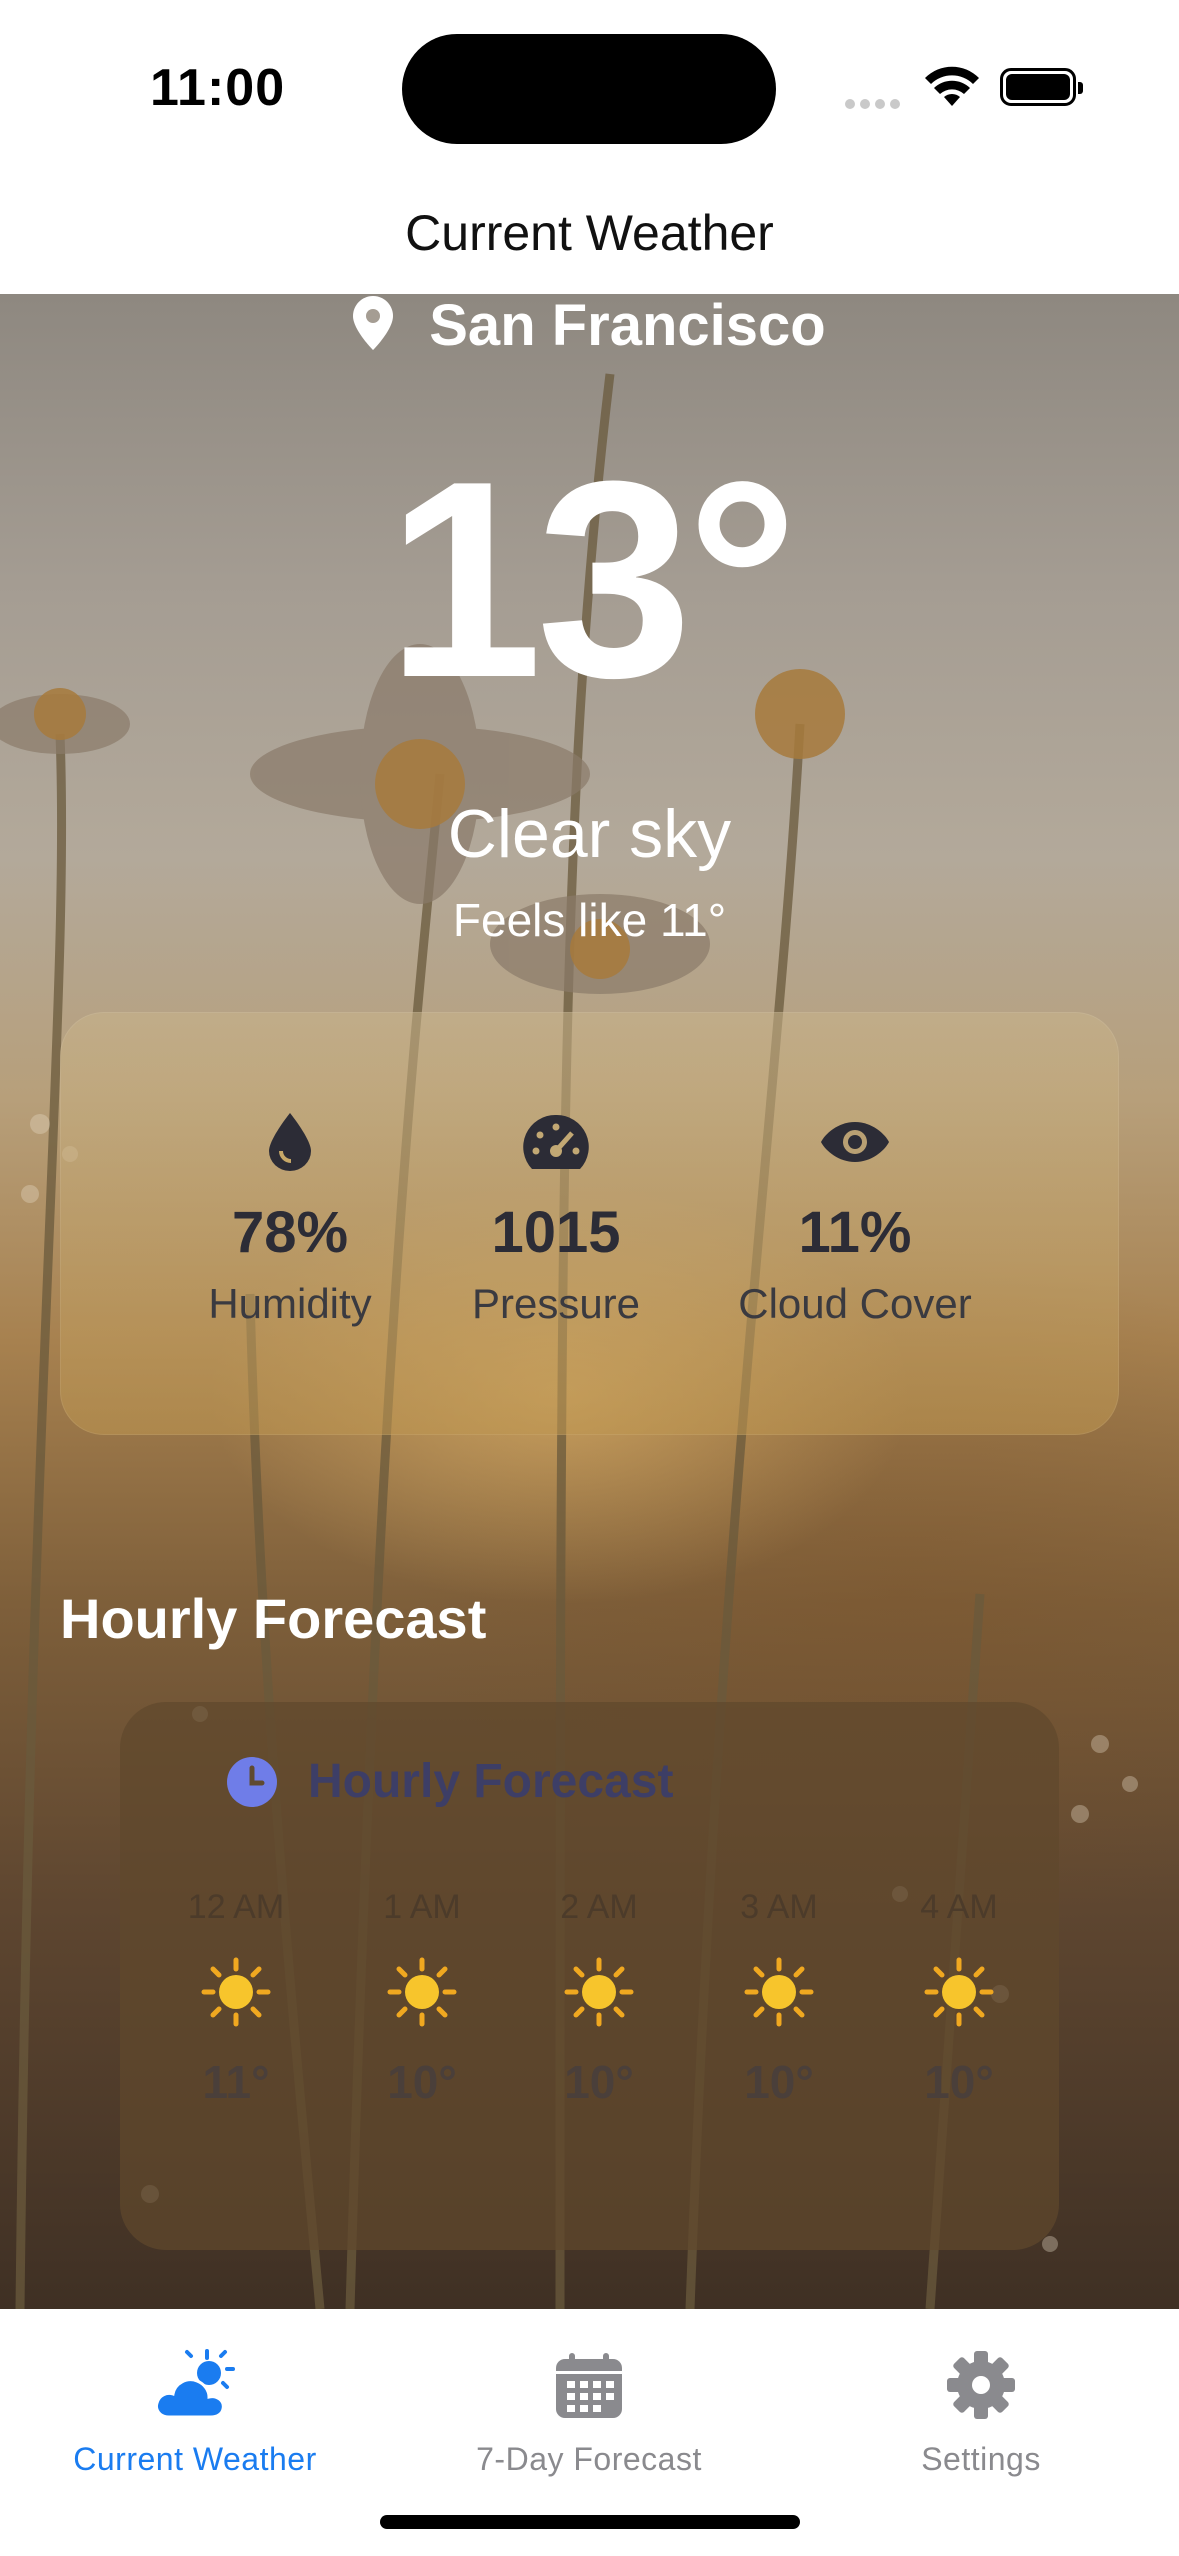 The width and height of the screenshot is (1179, 2556). What do you see at coordinates (252, 1781) in the screenshot?
I see `clock-icon` at bounding box center [252, 1781].